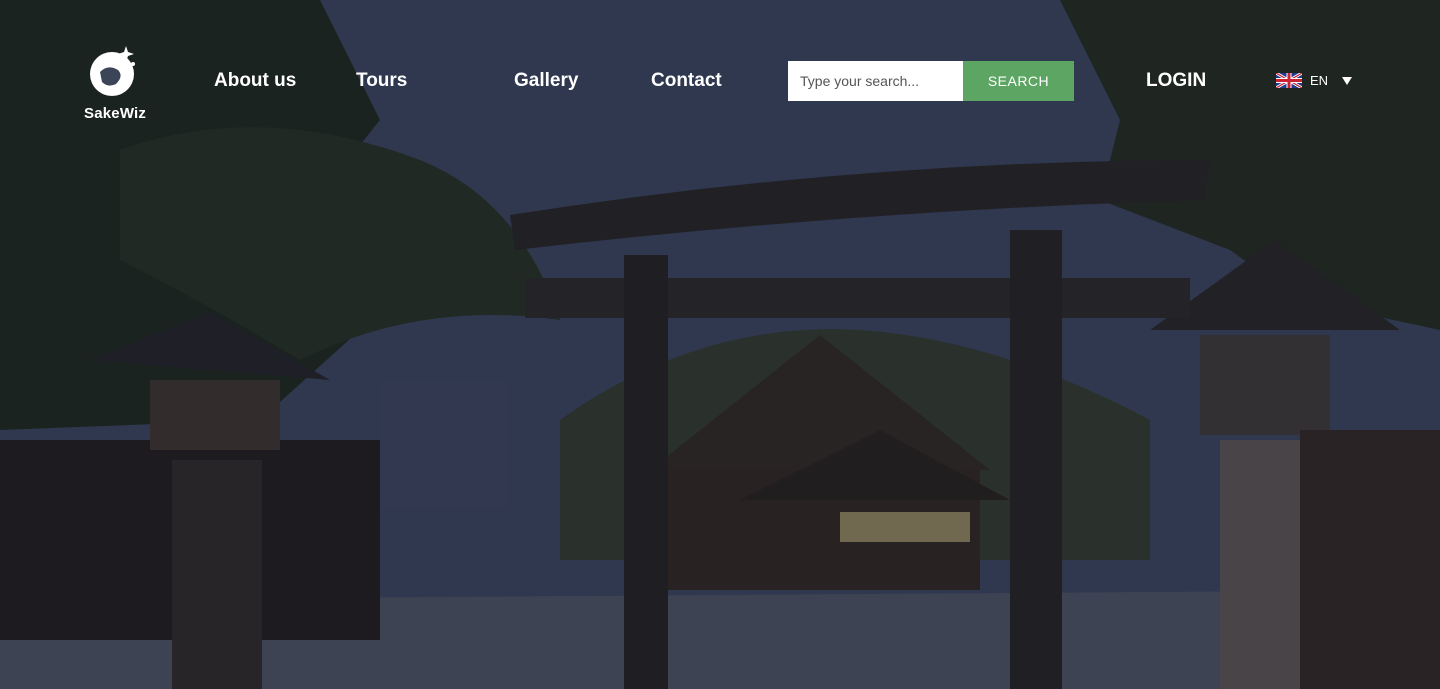 The image size is (1440, 689). What do you see at coordinates (1289, 80) in the screenshot?
I see `uk-flag-icon` at bounding box center [1289, 80].